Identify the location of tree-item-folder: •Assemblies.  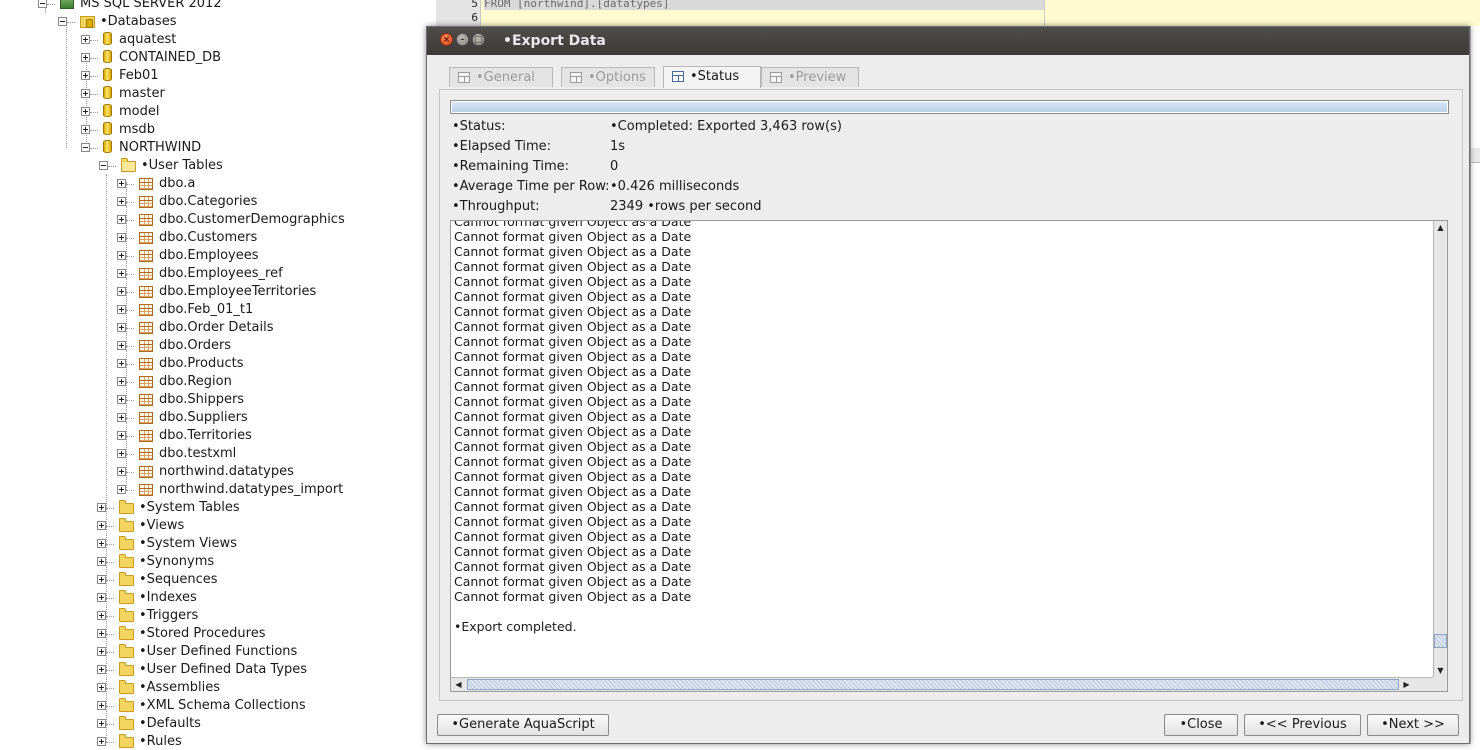
(218, 688).